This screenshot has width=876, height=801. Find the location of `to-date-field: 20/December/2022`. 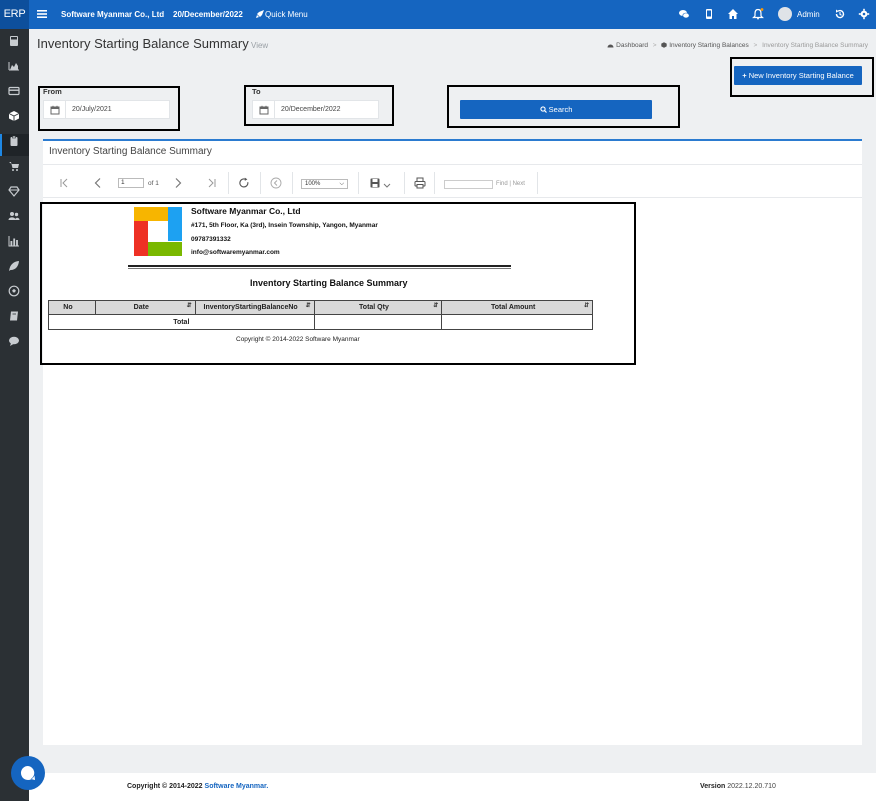

to-date-field: 20/December/2022 is located at coordinates (315, 109).